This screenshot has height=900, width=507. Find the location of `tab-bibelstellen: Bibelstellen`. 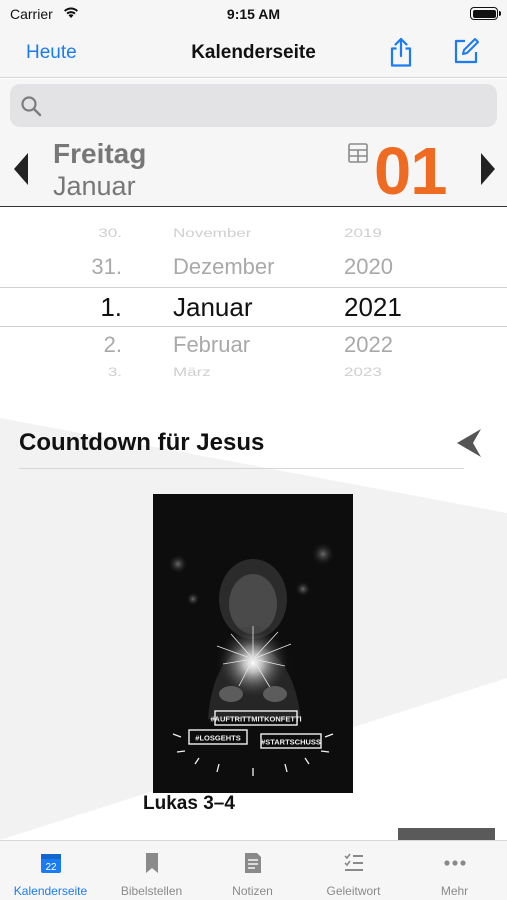

tab-bibelstellen: Bibelstellen is located at coordinates (151, 870).